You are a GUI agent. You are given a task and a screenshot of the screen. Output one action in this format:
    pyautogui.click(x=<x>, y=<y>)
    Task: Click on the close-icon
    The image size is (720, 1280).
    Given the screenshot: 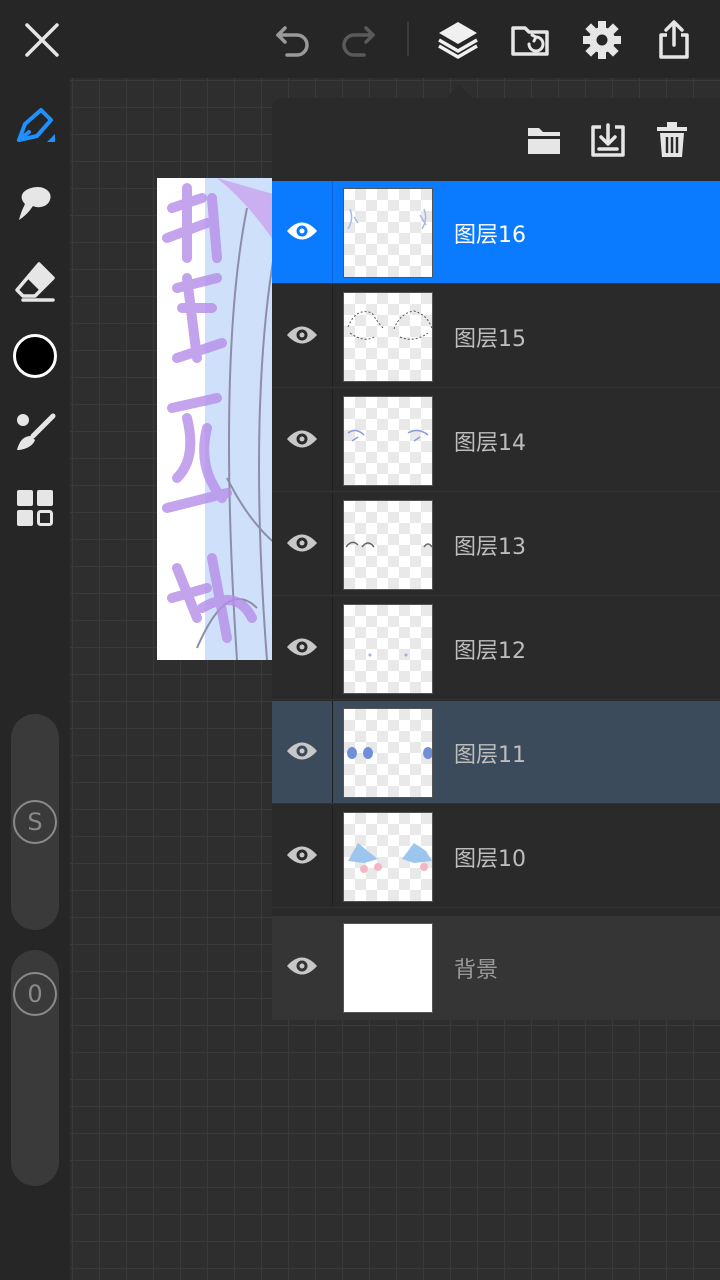 What is the action you would take?
    pyautogui.click(x=42, y=40)
    